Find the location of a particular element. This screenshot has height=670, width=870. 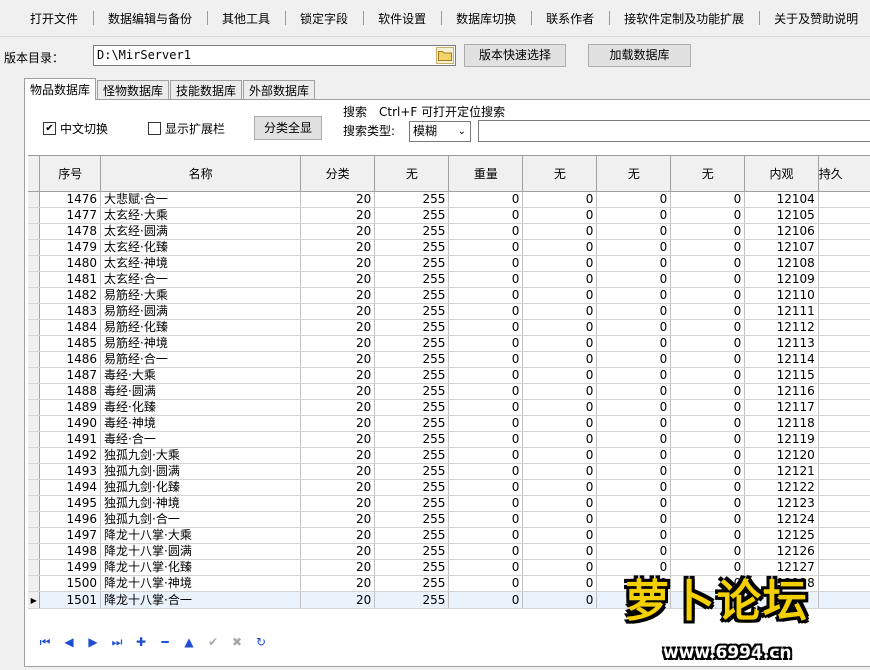

table-cell: 1497 is located at coordinates (70, 535).